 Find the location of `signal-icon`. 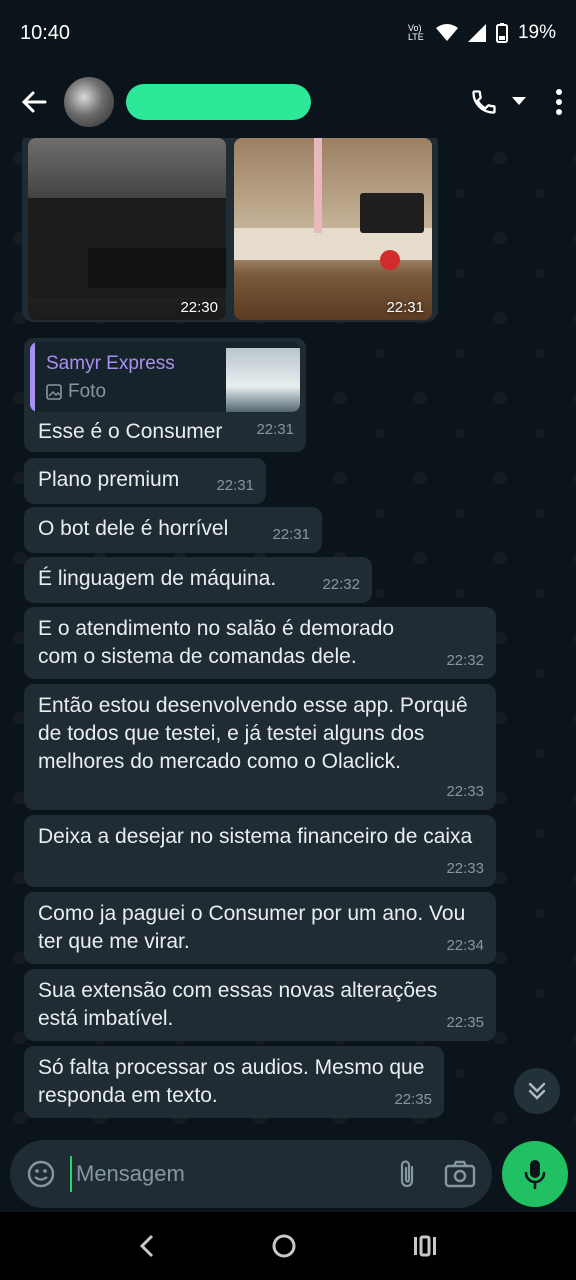

signal-icon is located at coordinates (476, 33).